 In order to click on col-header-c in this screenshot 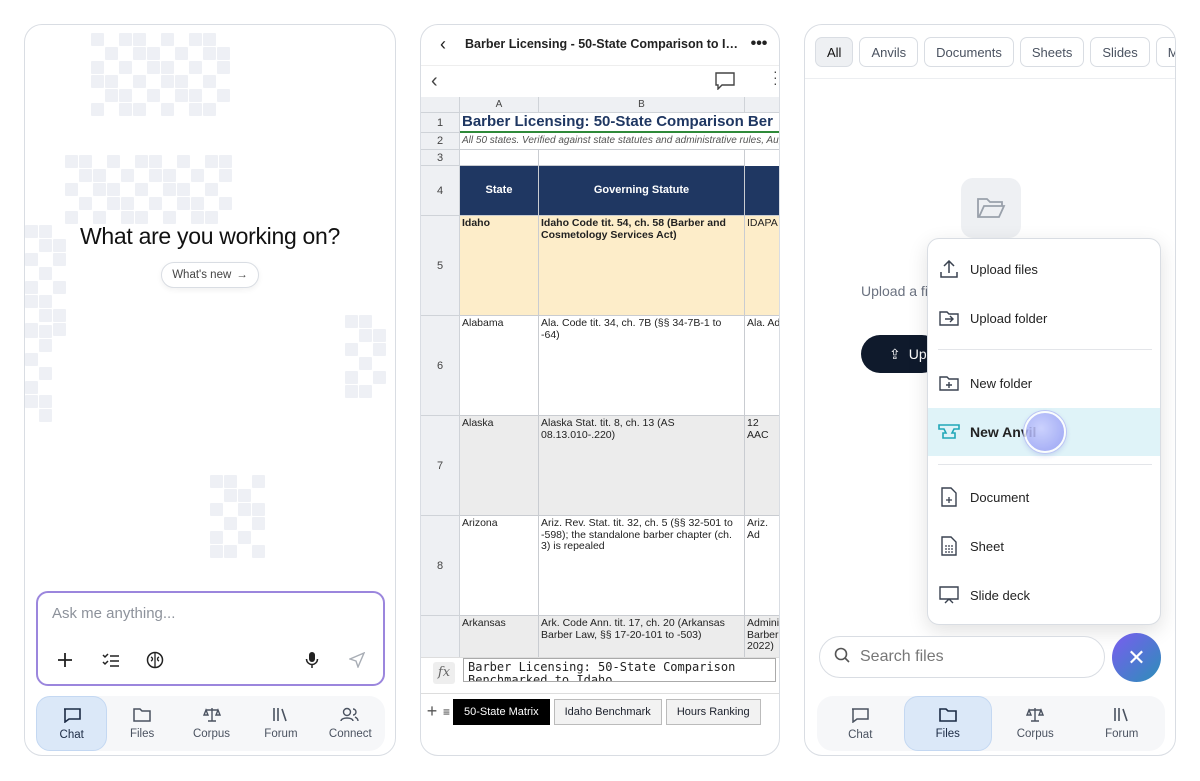, I will do `click(762, 105)`.